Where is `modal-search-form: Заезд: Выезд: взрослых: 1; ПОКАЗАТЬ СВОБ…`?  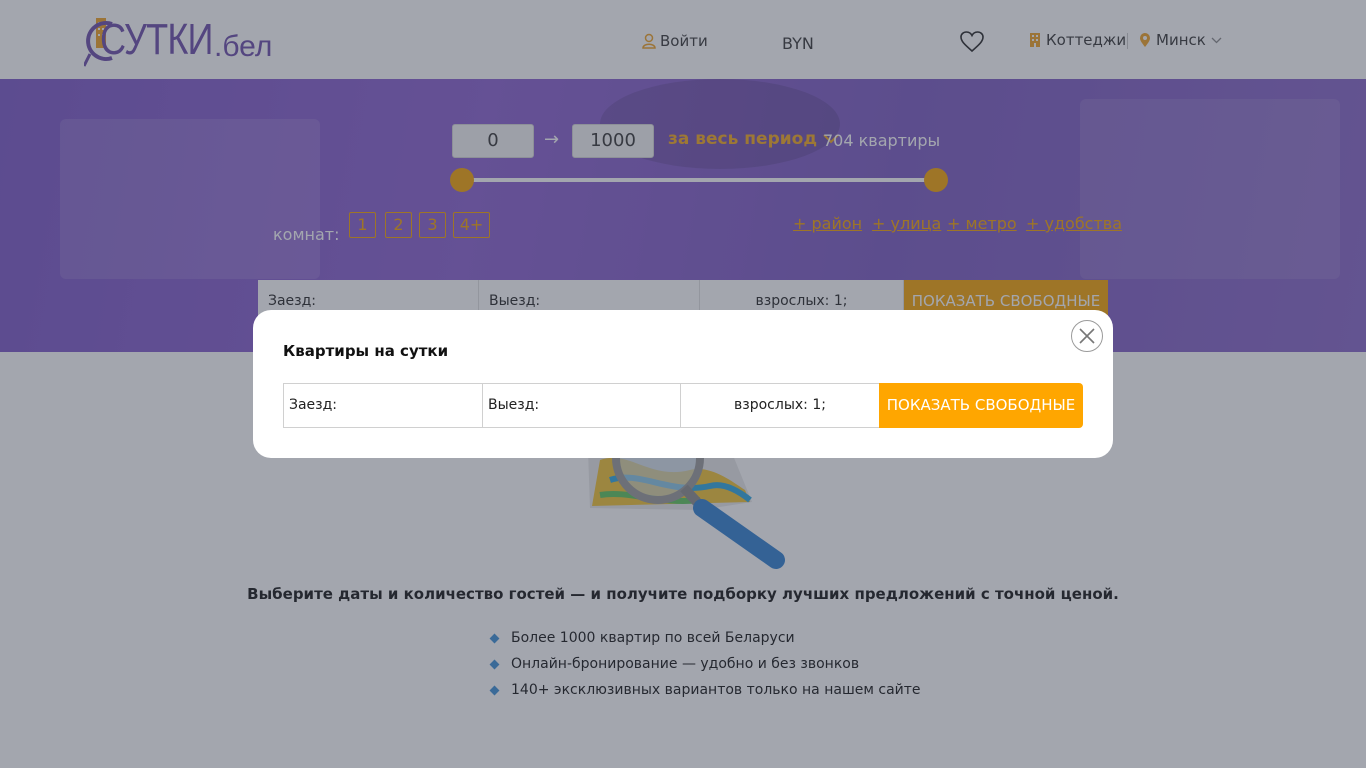
modal-search-form: Заезд: Выезд: взрослых: 1; ПОКАЗАТЬ СВОБ… is located at coordinates (683, 405).